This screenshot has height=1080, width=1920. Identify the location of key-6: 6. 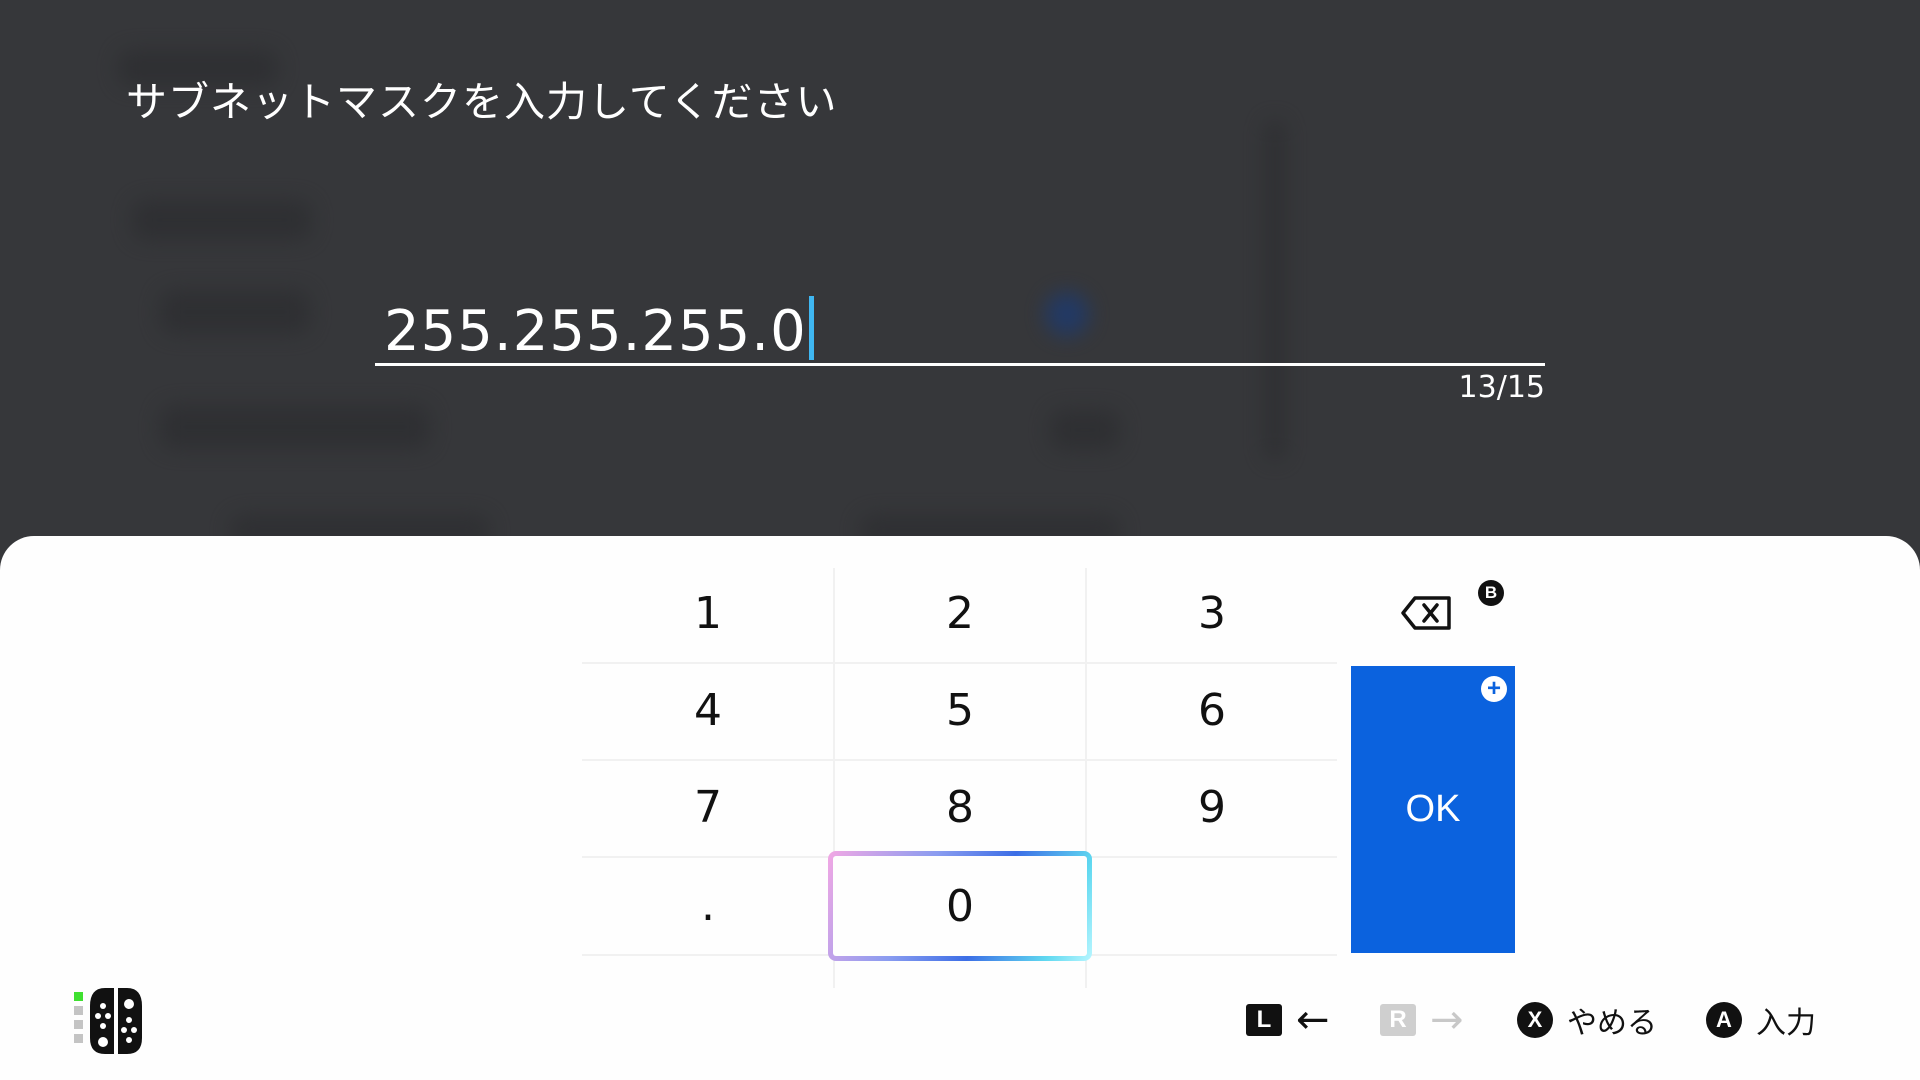
(1212, 710).